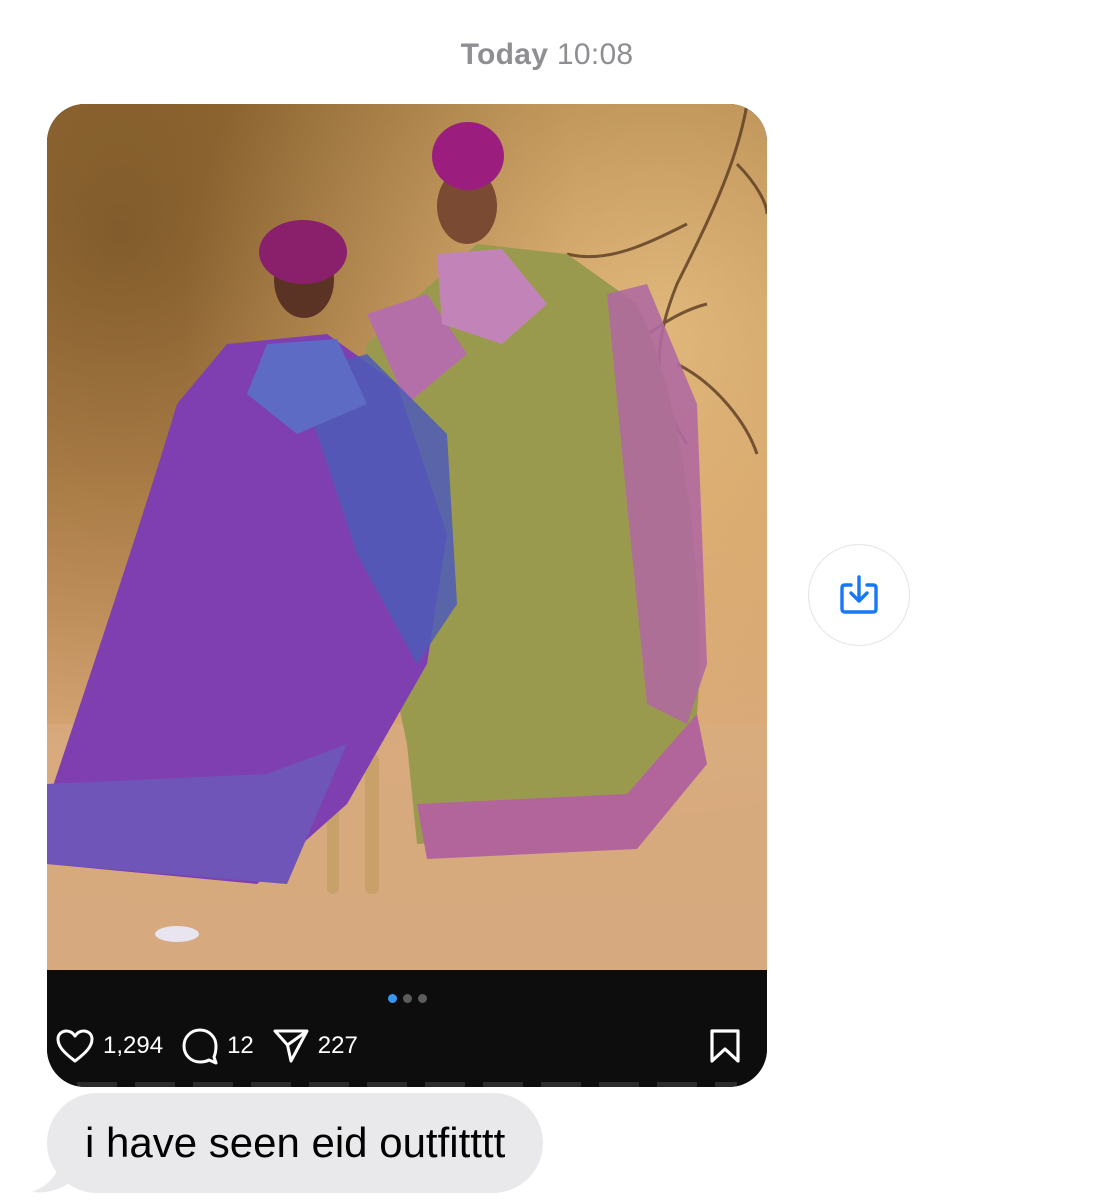 The height and width of the screenshot is (1200, 1094). I want to click on post-action-bar: 1,294 12 227, so click(407, 1028).